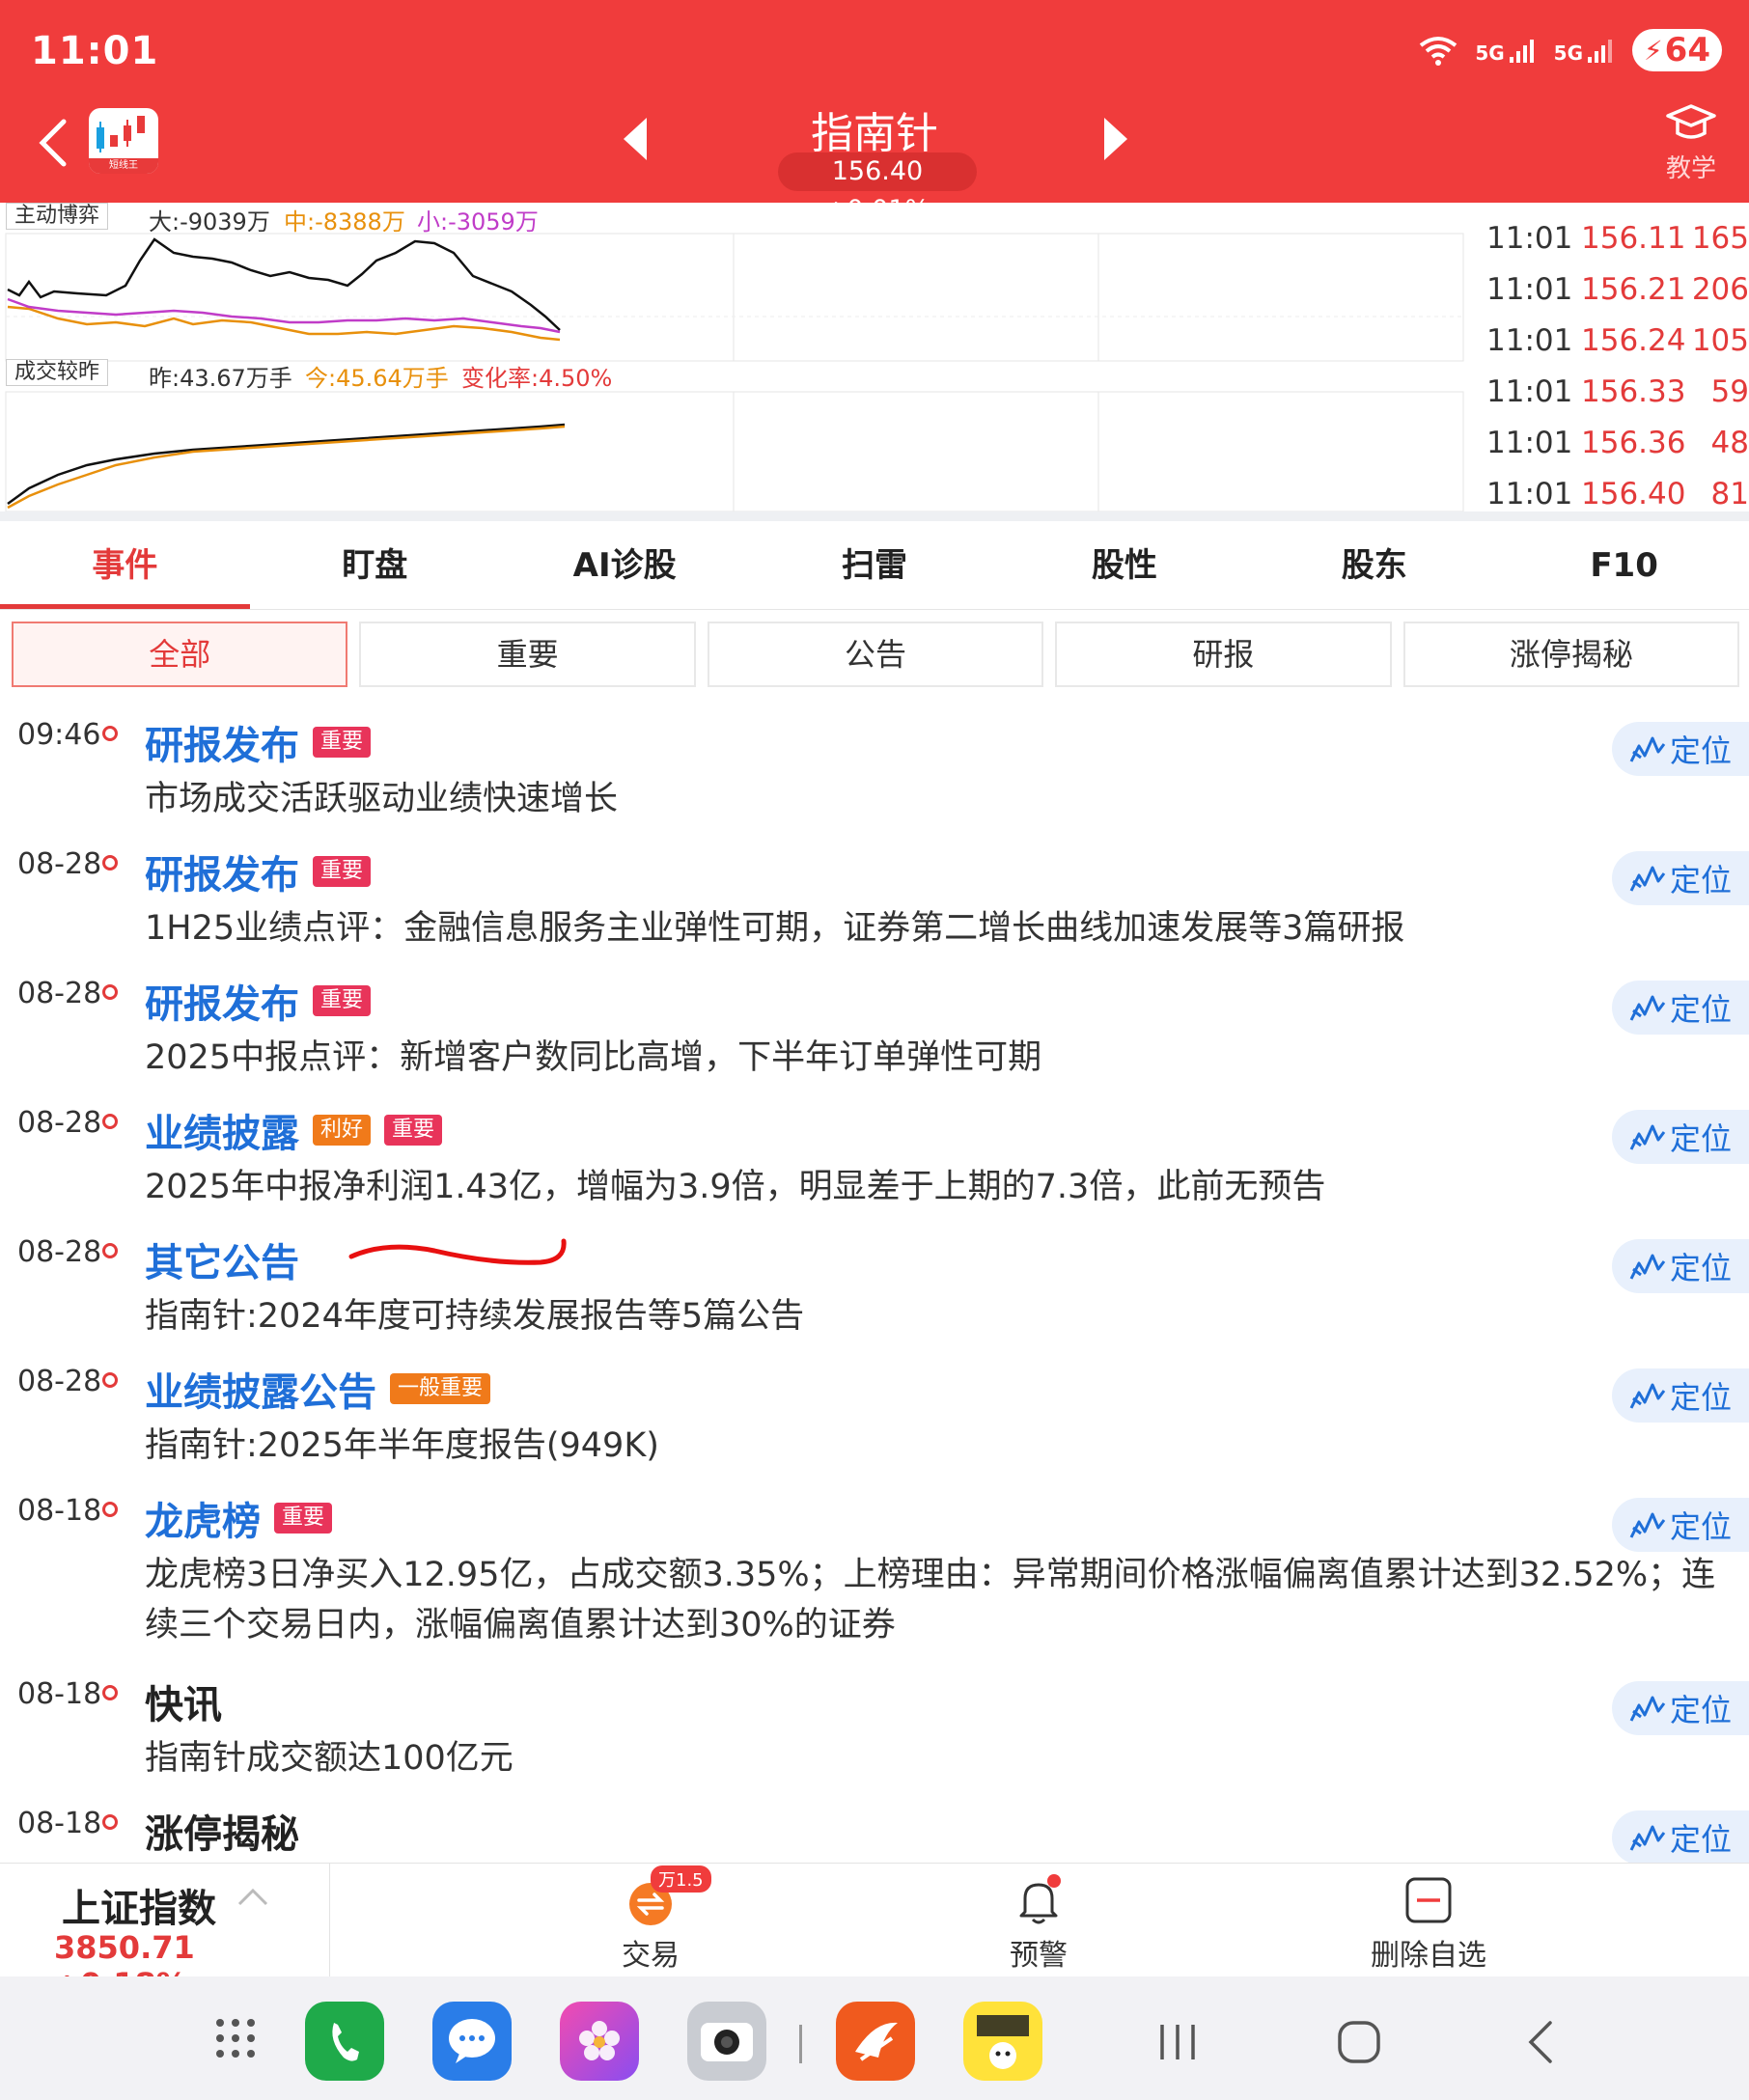 The image size is (1749, 2100). What do you see at coordinates (458, 1251) in the screenshot?
I see `handwritten-underline` at bounding box center [458, 1251].